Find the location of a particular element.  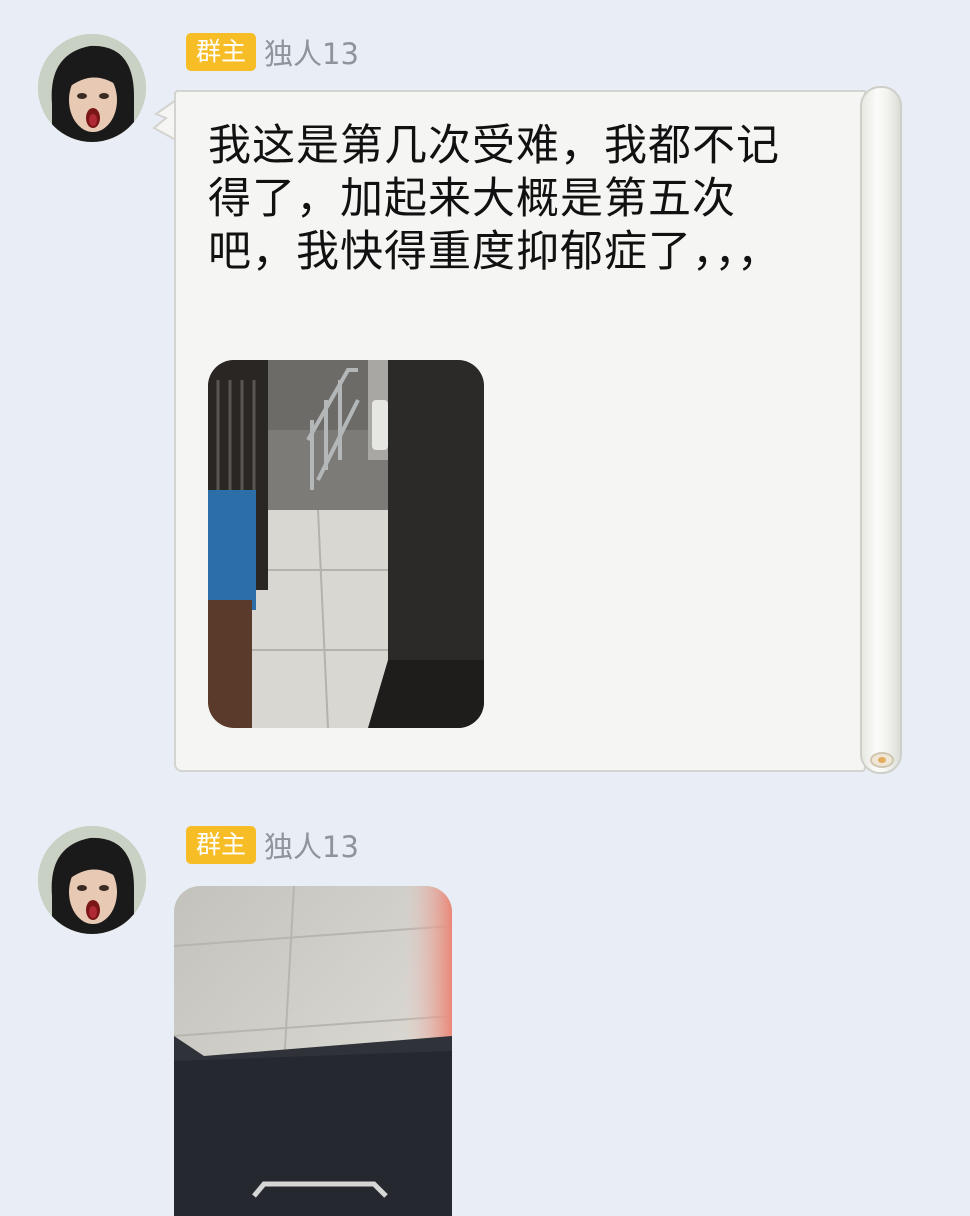

message-text: 我这是第几次受难，我都不记得了，加起来大概是第五次吧，我快得重度抑郁症了，，， is located at coordinates (494, 199).